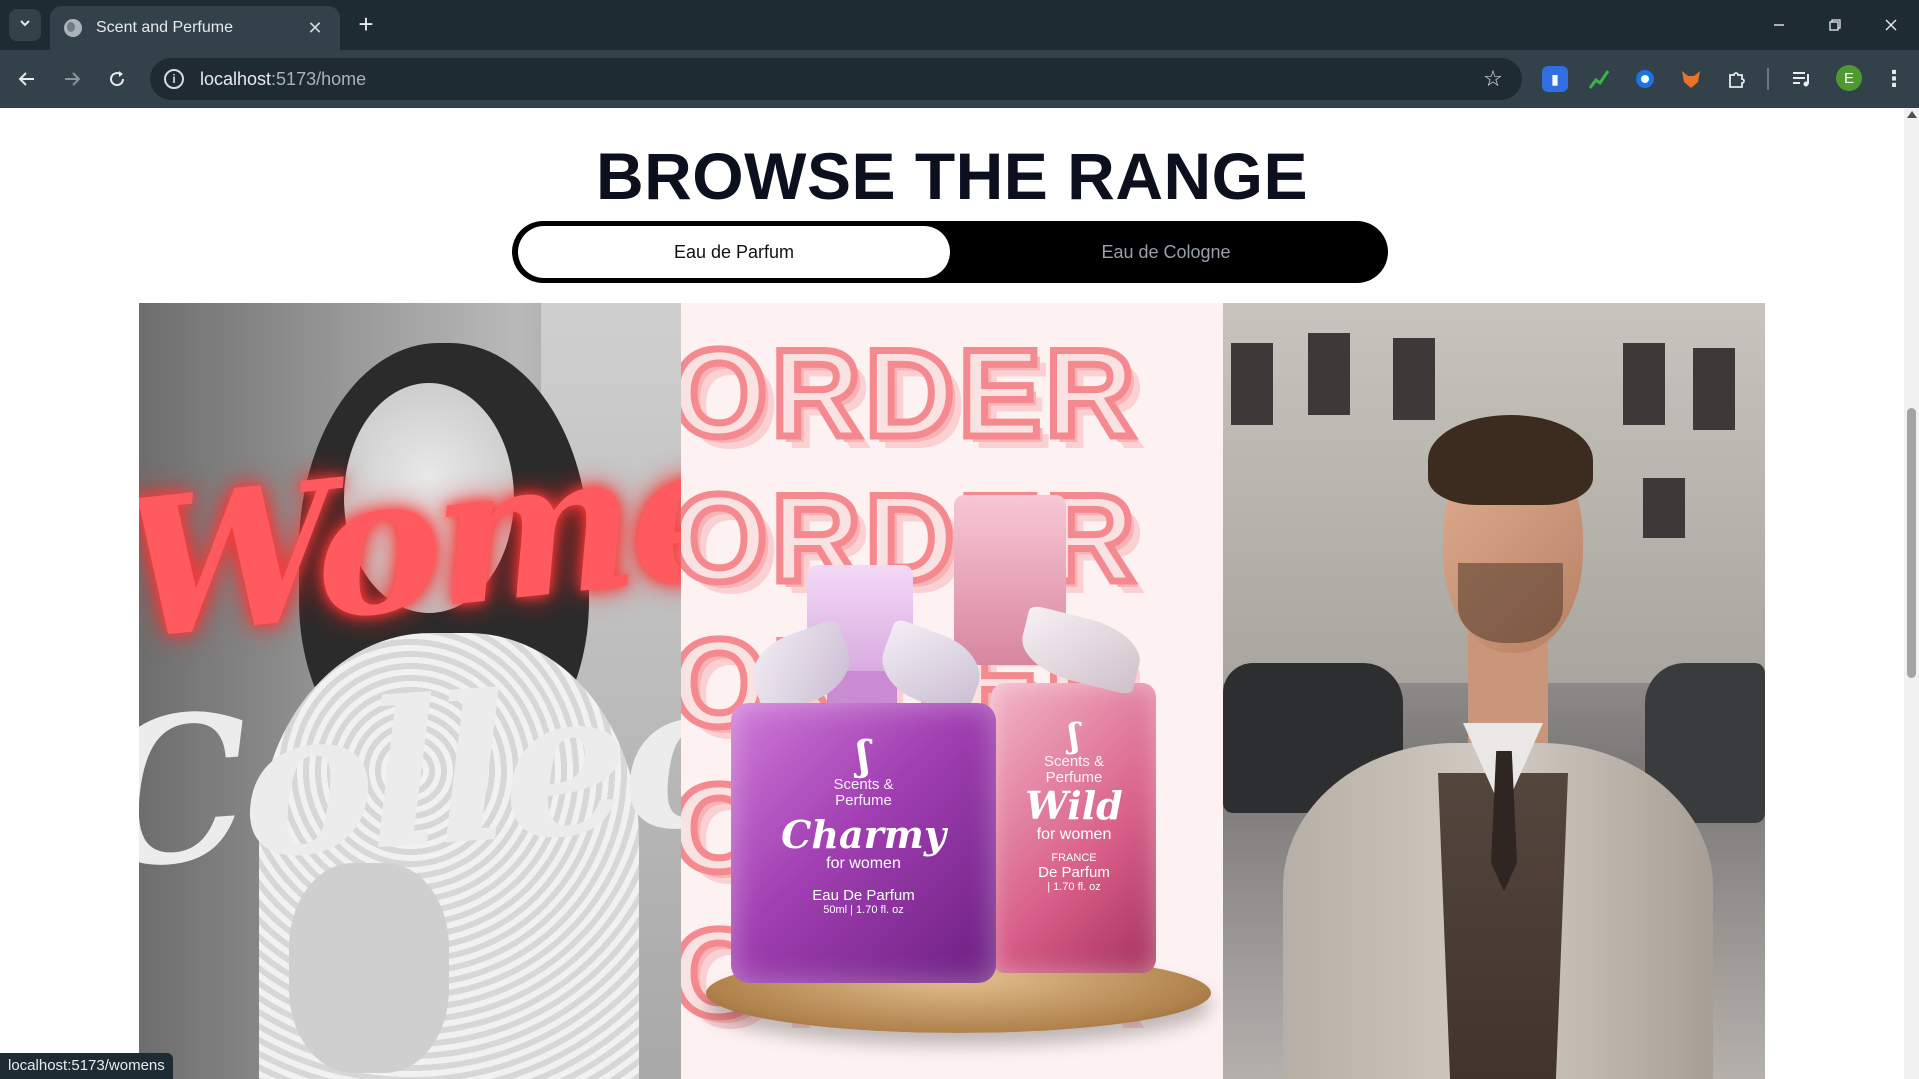 Image resolution: width=1919 pixels, height=1079 pixels. What do you see at coordinates (1768, 79) in the screenshot?
I see `toolbar-divider` at bounding box center [1768, 79].